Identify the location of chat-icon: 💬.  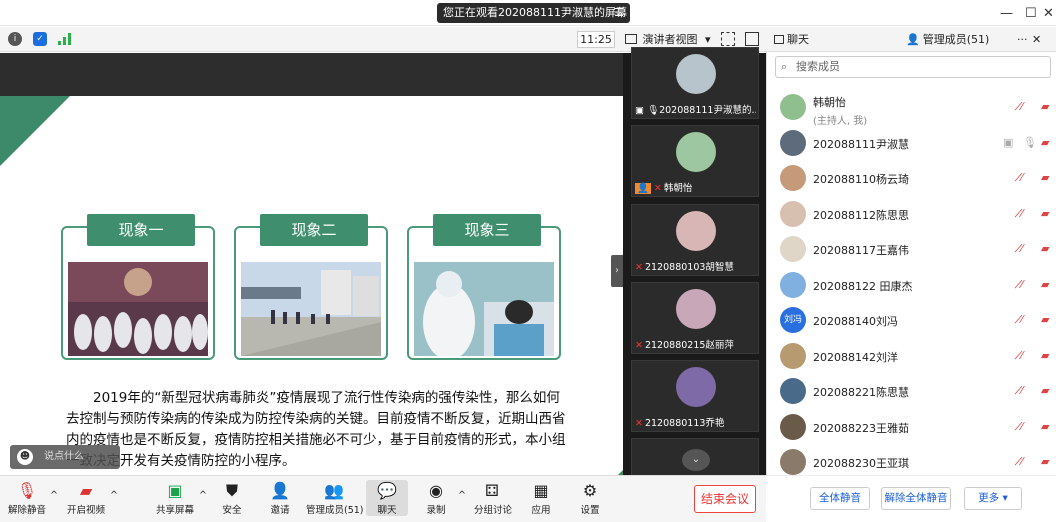
(387, 490).